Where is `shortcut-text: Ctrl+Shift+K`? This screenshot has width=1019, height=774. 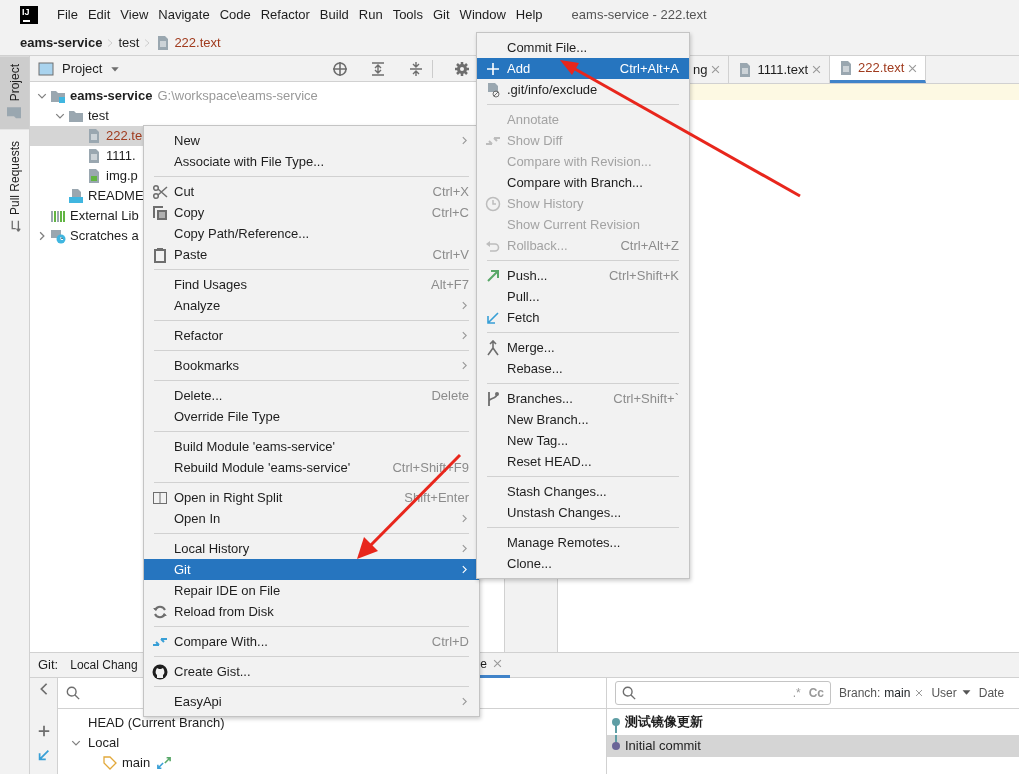
shortcut-text: Ctrl+Shift+K is located at coordinates (643, 275).